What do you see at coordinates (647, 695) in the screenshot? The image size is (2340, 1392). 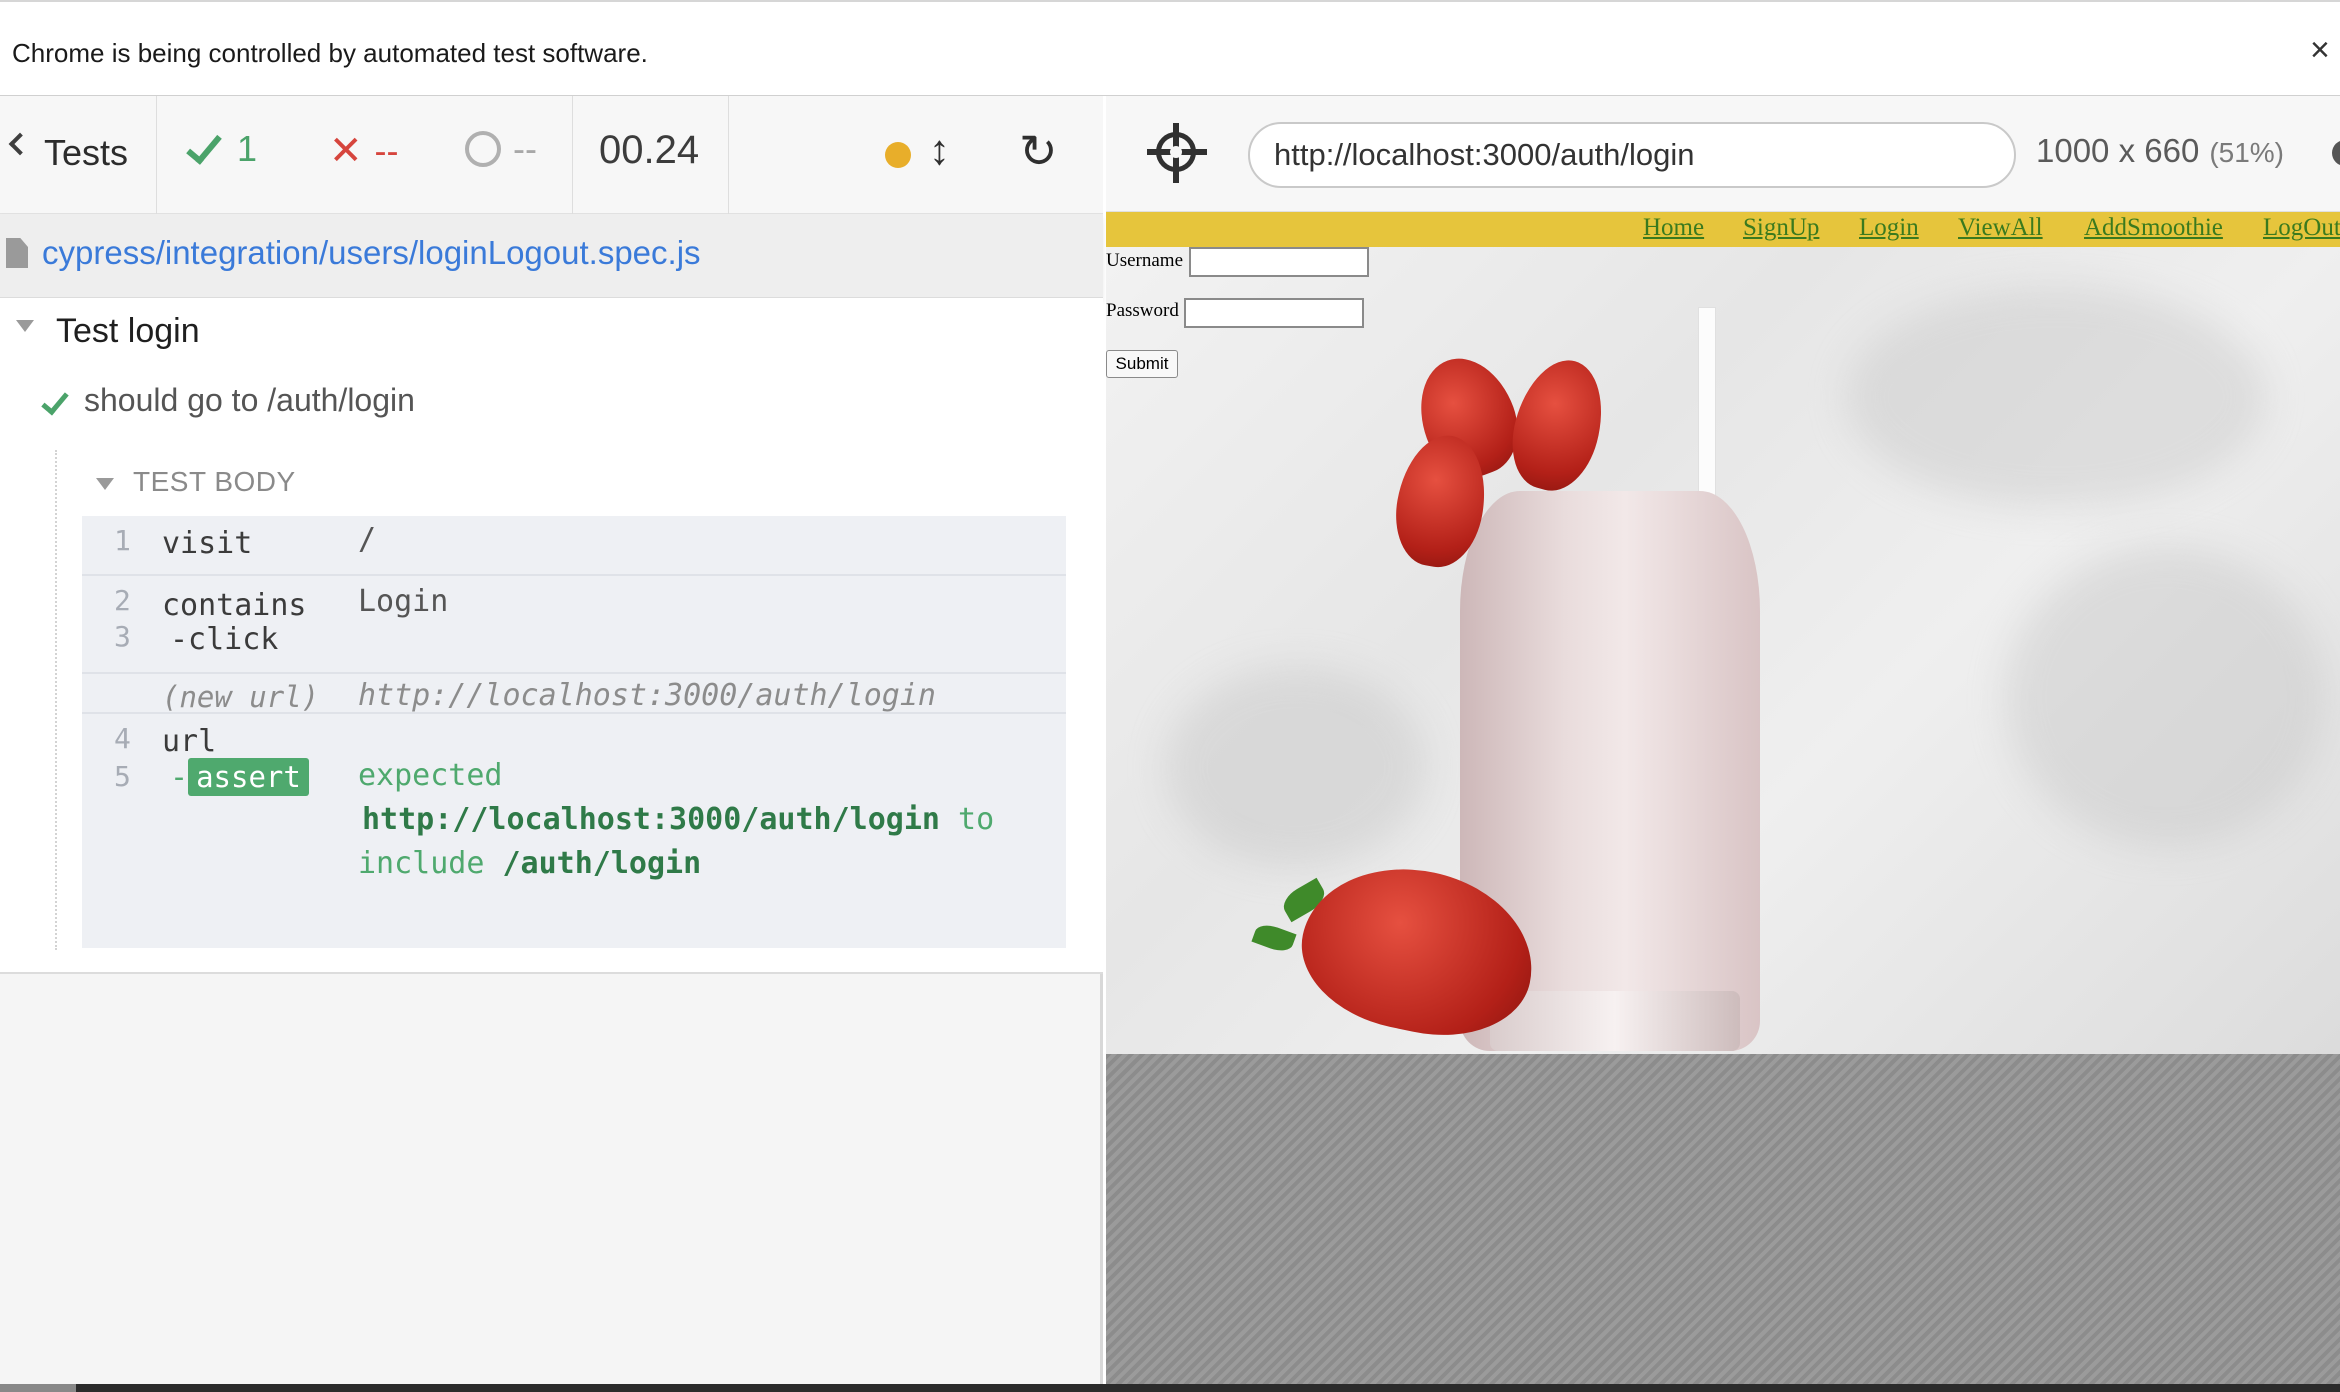 I see `new-url-value: http://localhost:3000/auth/login` at bounding box center [647, 695].